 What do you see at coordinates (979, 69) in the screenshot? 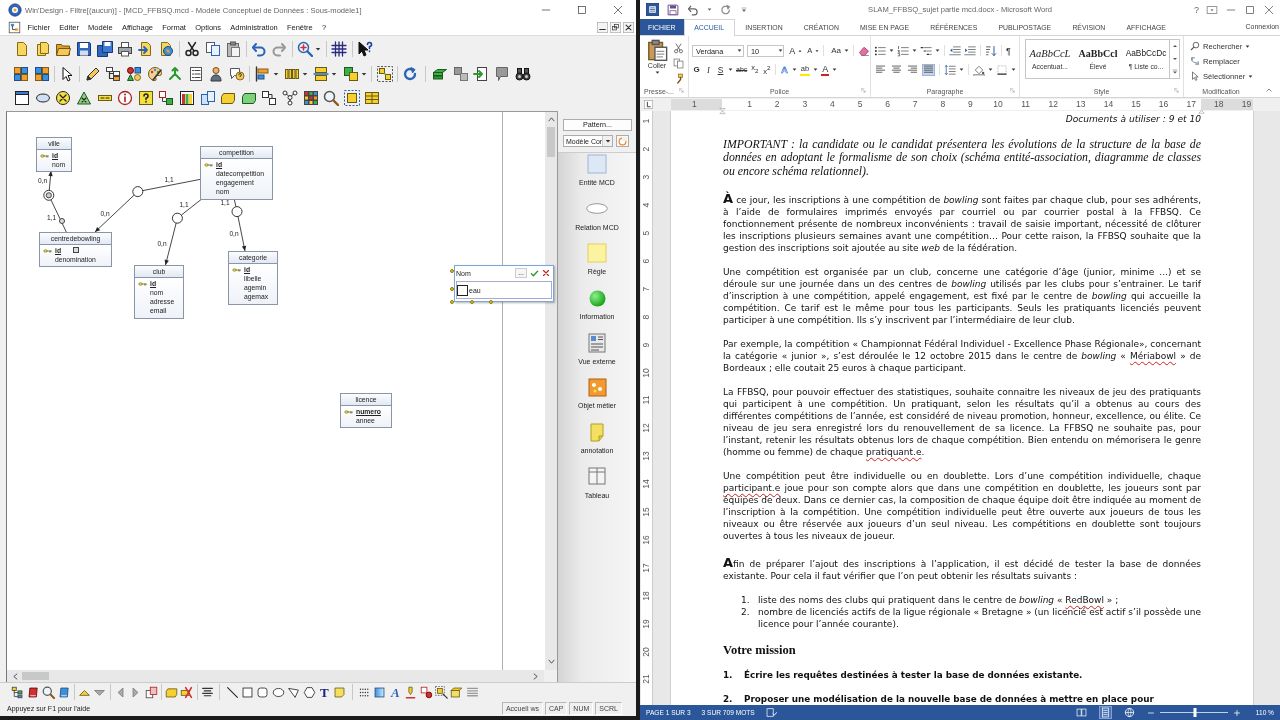
I see `paint-bucket-icon` at bounding box center [979, 69].